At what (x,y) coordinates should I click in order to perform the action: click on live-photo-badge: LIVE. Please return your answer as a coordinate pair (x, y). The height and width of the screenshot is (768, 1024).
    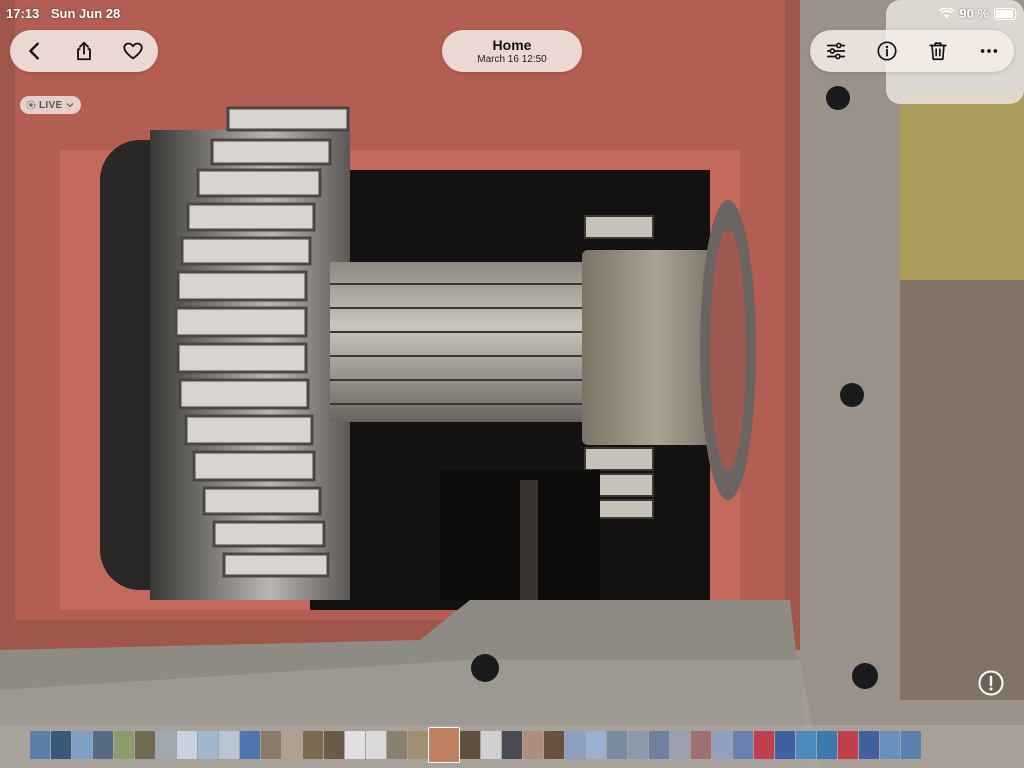
    Looking at the image, I should click on (51, 105).